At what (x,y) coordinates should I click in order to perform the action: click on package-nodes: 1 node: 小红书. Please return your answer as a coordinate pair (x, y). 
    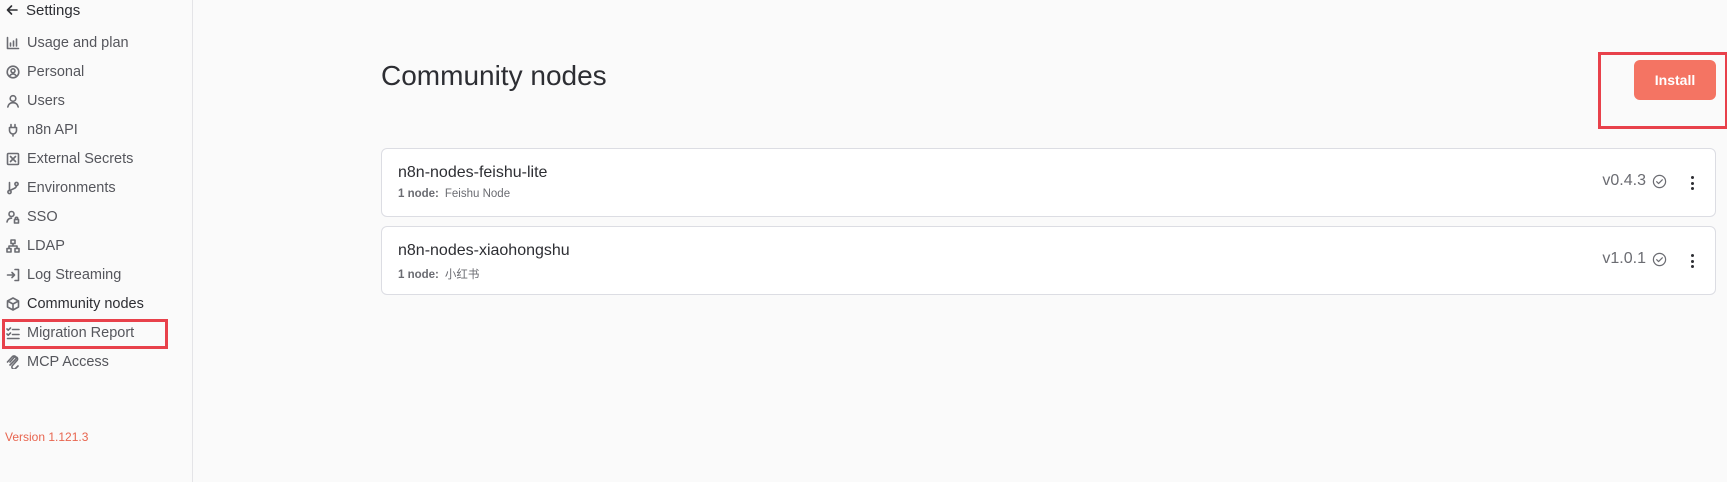
    Looking at the image, I should click on (438, 274).